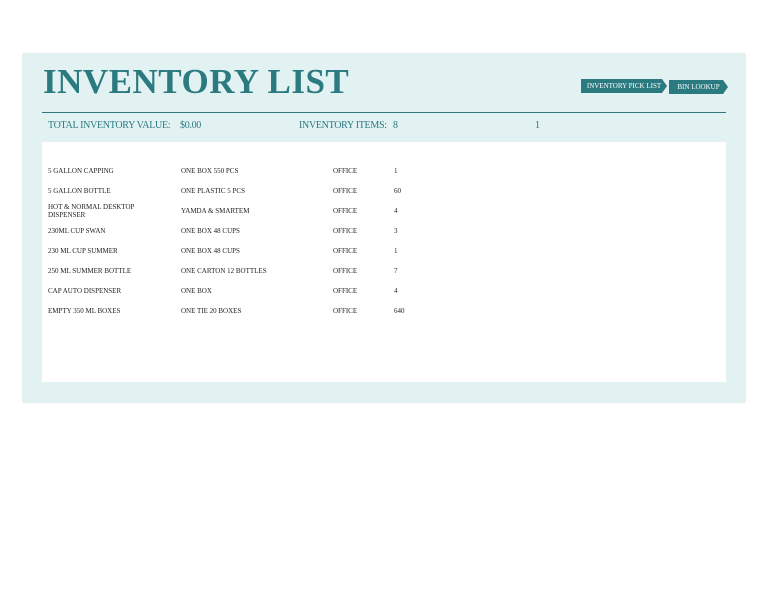 The height and width of the screenshot is (594, 768). Describe the element at coordinates (395, 125) in the screenshot. I see `inventory-items-count: 8` at that location.